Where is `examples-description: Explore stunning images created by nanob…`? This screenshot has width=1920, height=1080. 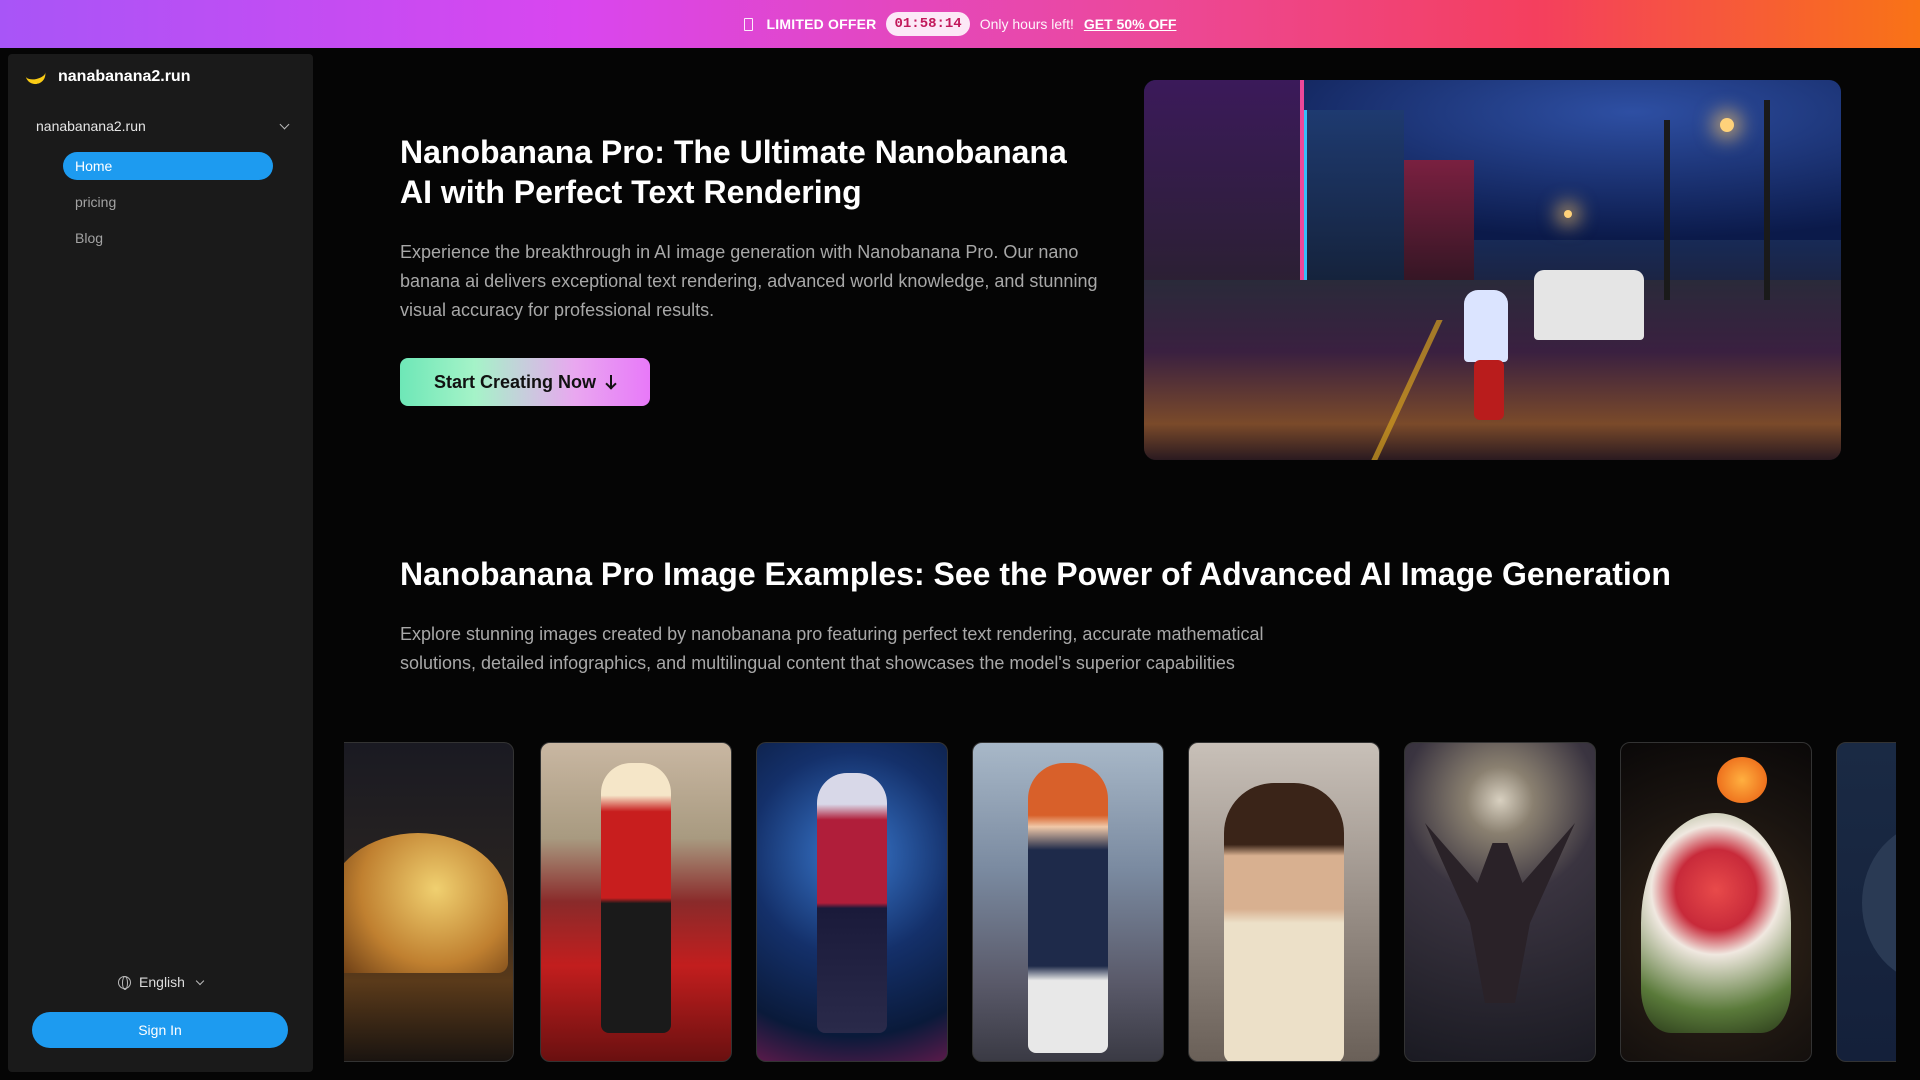
examples-description: Explore stunning images created by nanob… is located at coordinates (832, 648).